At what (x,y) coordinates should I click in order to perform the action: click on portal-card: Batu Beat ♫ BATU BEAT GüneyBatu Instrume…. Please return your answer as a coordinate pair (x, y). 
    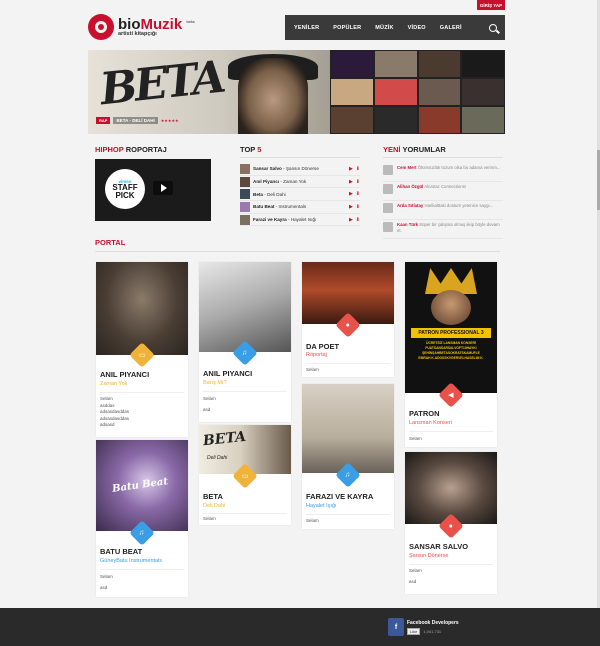
    Looking at the image, I should click on (142, 518).